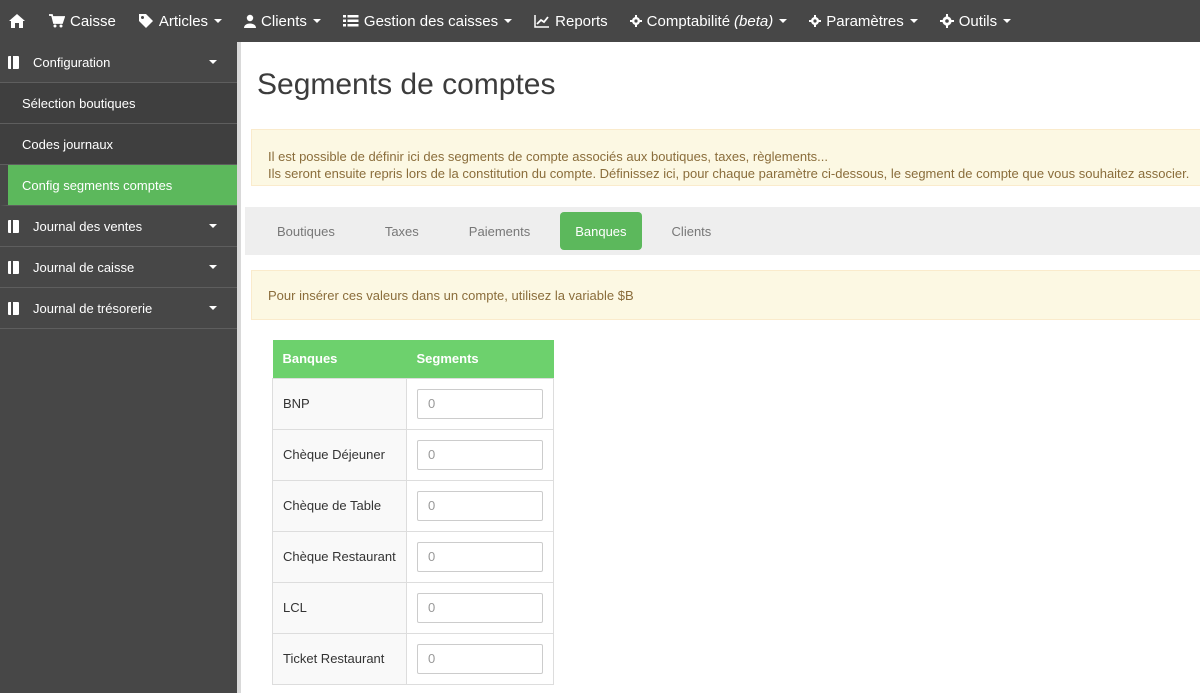 This screenshot has width=1200, height=693. What do you see at coordinates (754, 21) in the screenshot?
I see `nav-beta-label: (beta)` at bounding box center [754, 21].